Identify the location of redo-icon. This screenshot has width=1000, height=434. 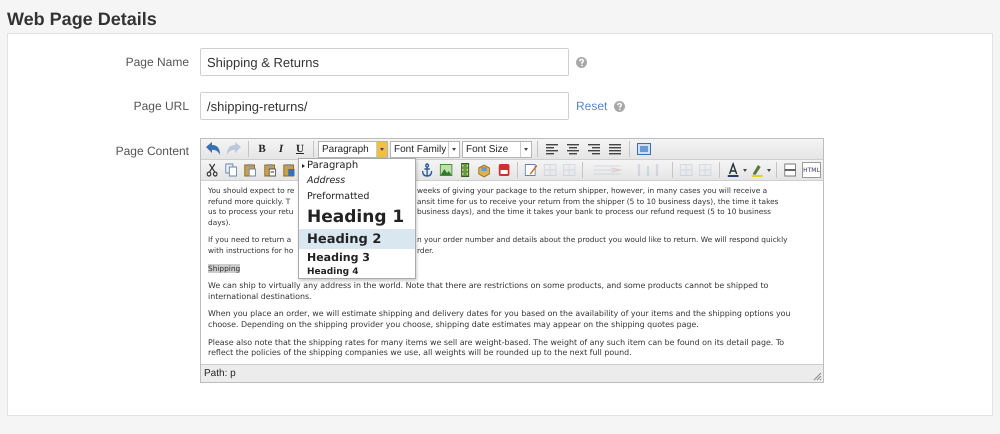
(234, 149).